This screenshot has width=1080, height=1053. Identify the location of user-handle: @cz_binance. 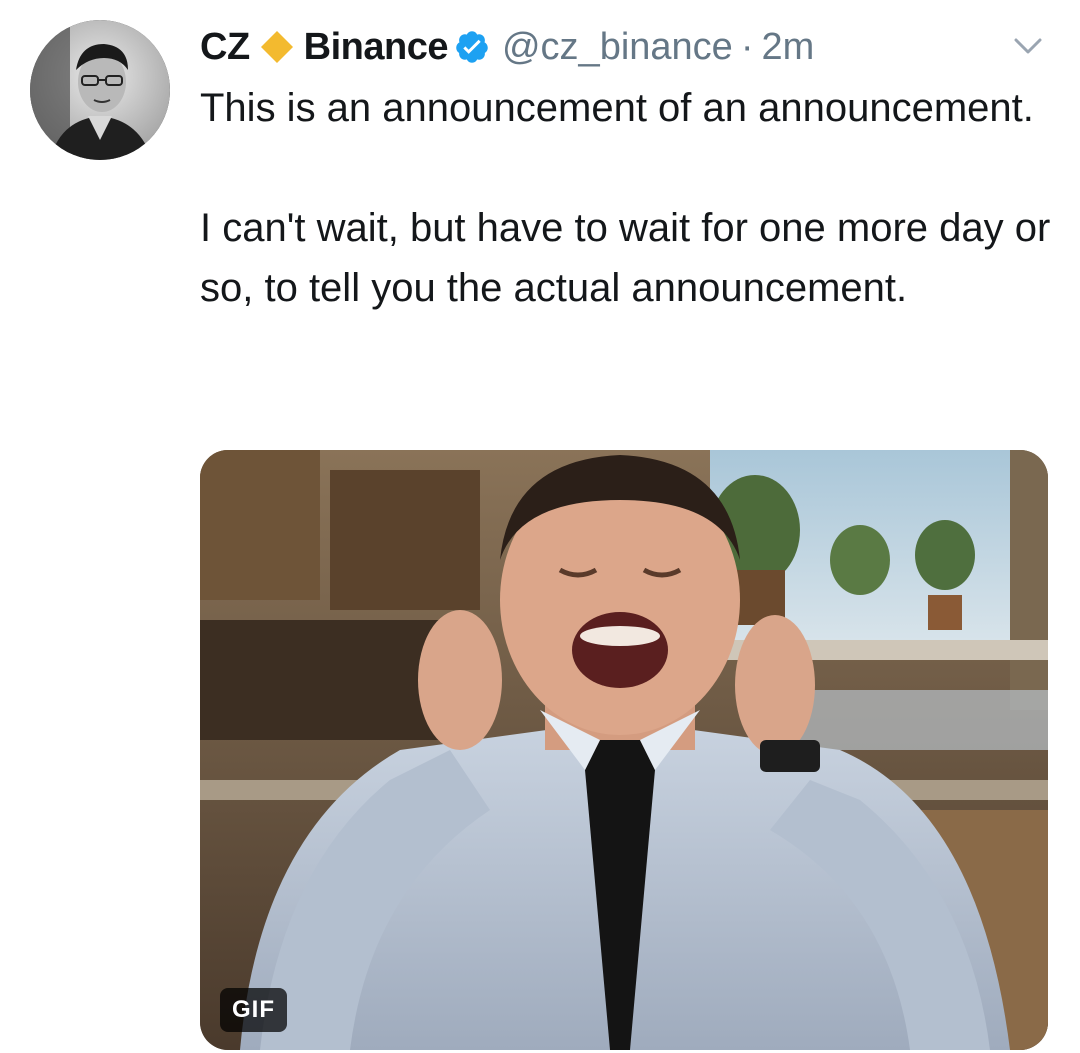
(617, 47).